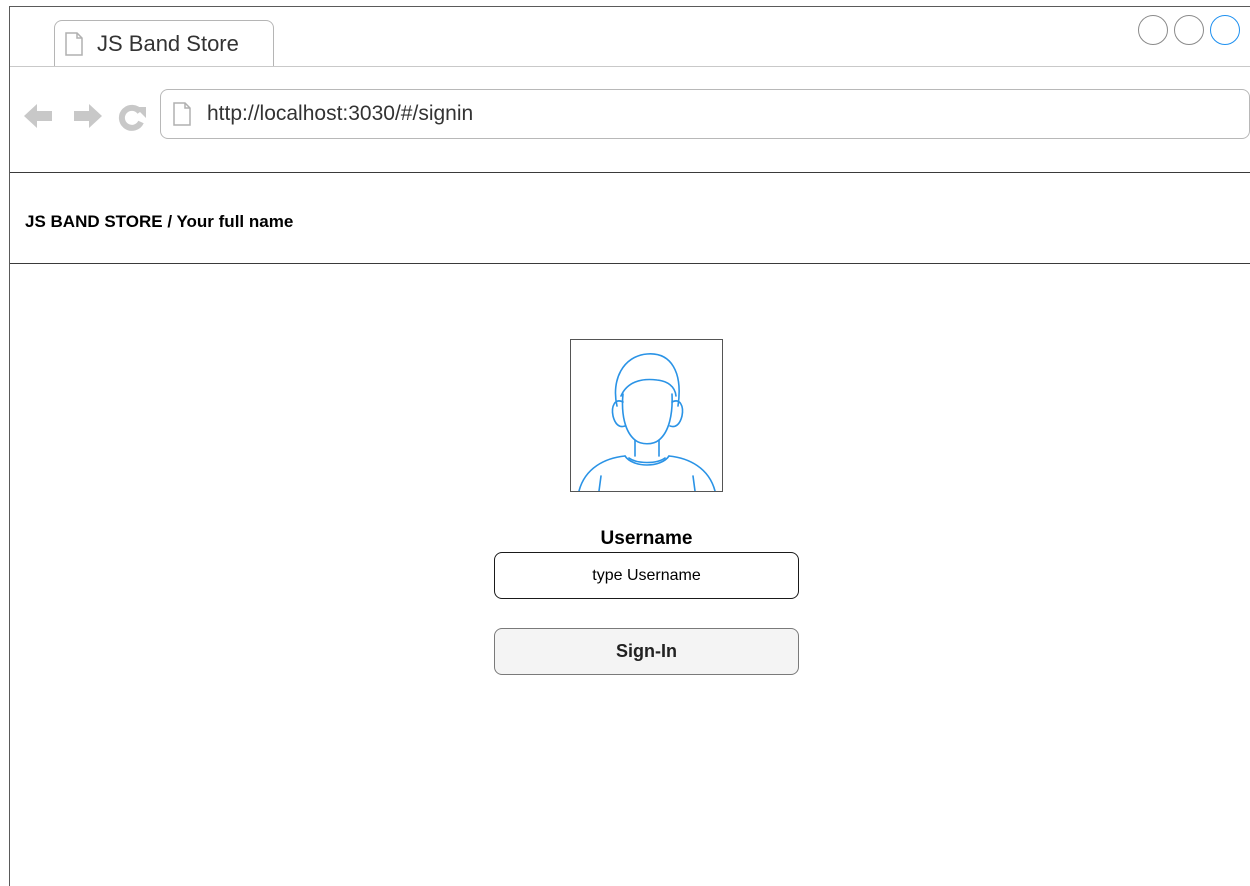 The width and height of the screenshot is (1250, 886). Describe the element at coordinates (646, 651) in the screenshot. I see `sign-in-button: Sign-In` at that location.